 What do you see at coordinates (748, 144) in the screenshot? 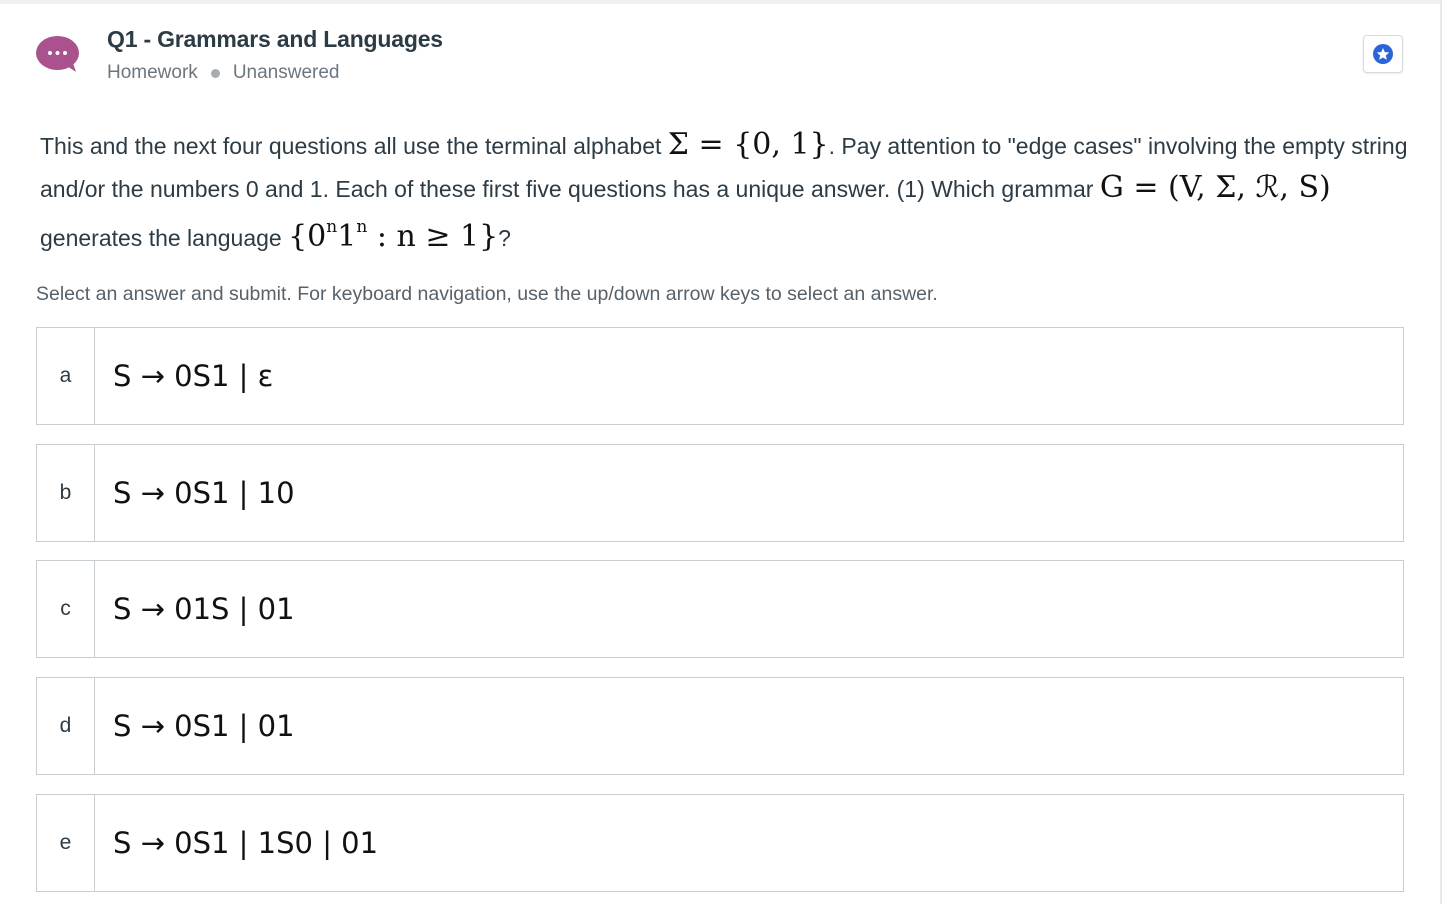
I see `math-alphabet: Σ = {0, 1}` at bounding box center [748, 144].